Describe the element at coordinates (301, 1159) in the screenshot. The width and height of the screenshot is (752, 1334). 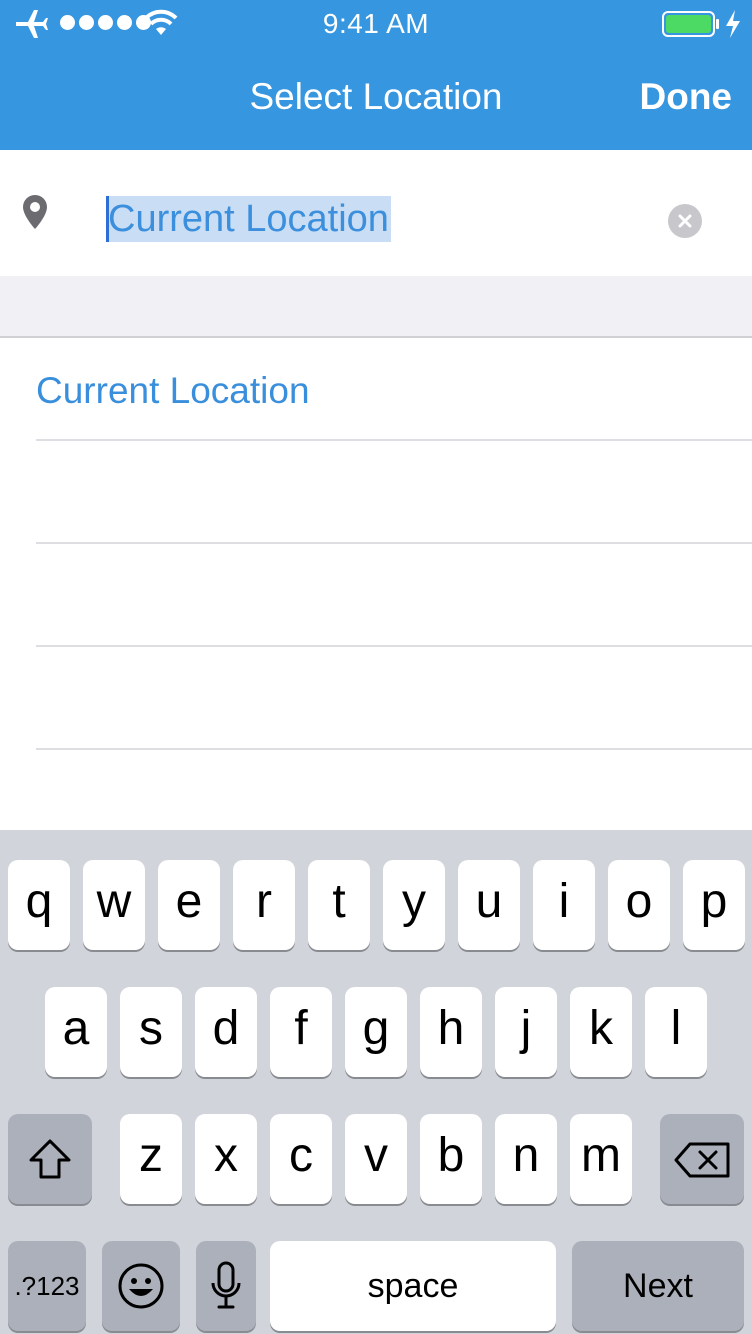
I see `key-c: c` at that location.